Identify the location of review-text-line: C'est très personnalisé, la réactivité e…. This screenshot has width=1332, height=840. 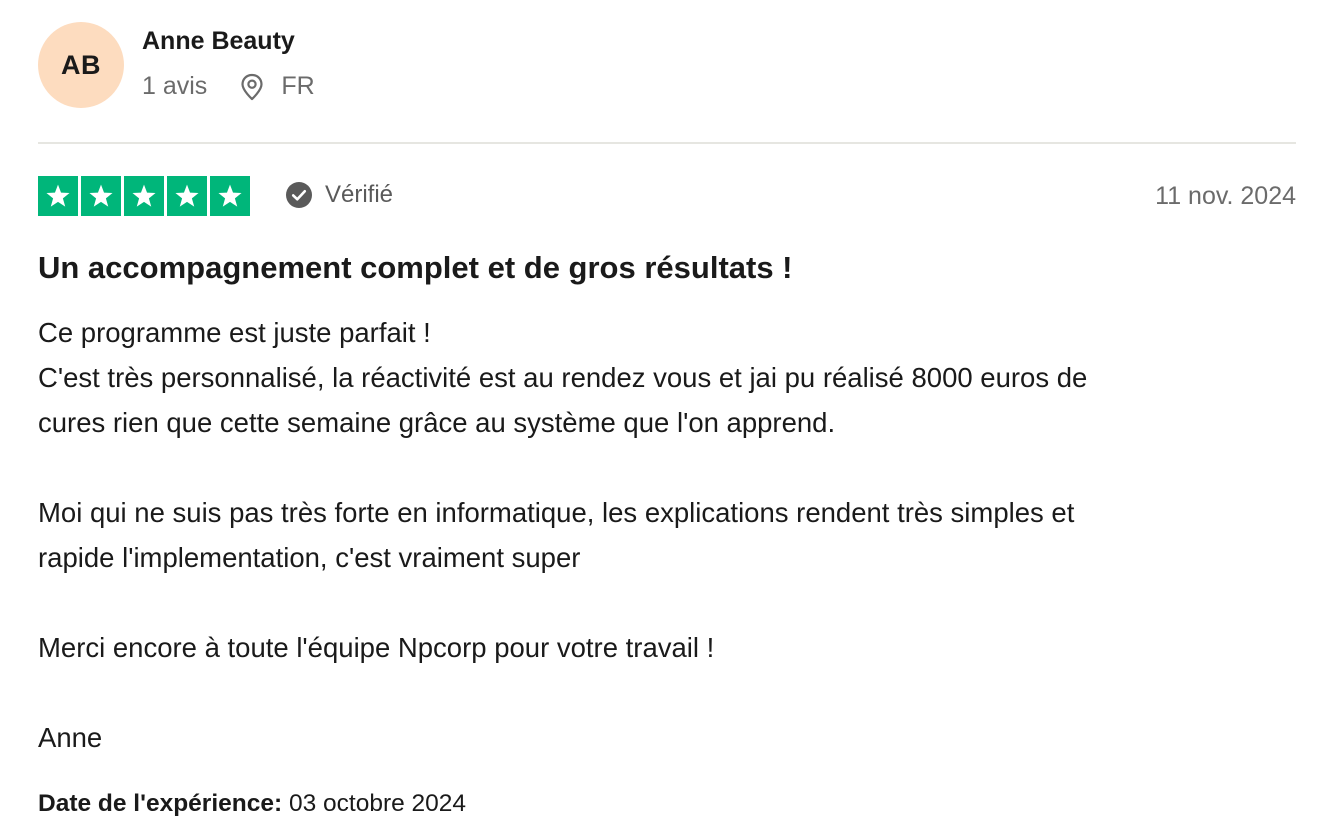
(563, 377).